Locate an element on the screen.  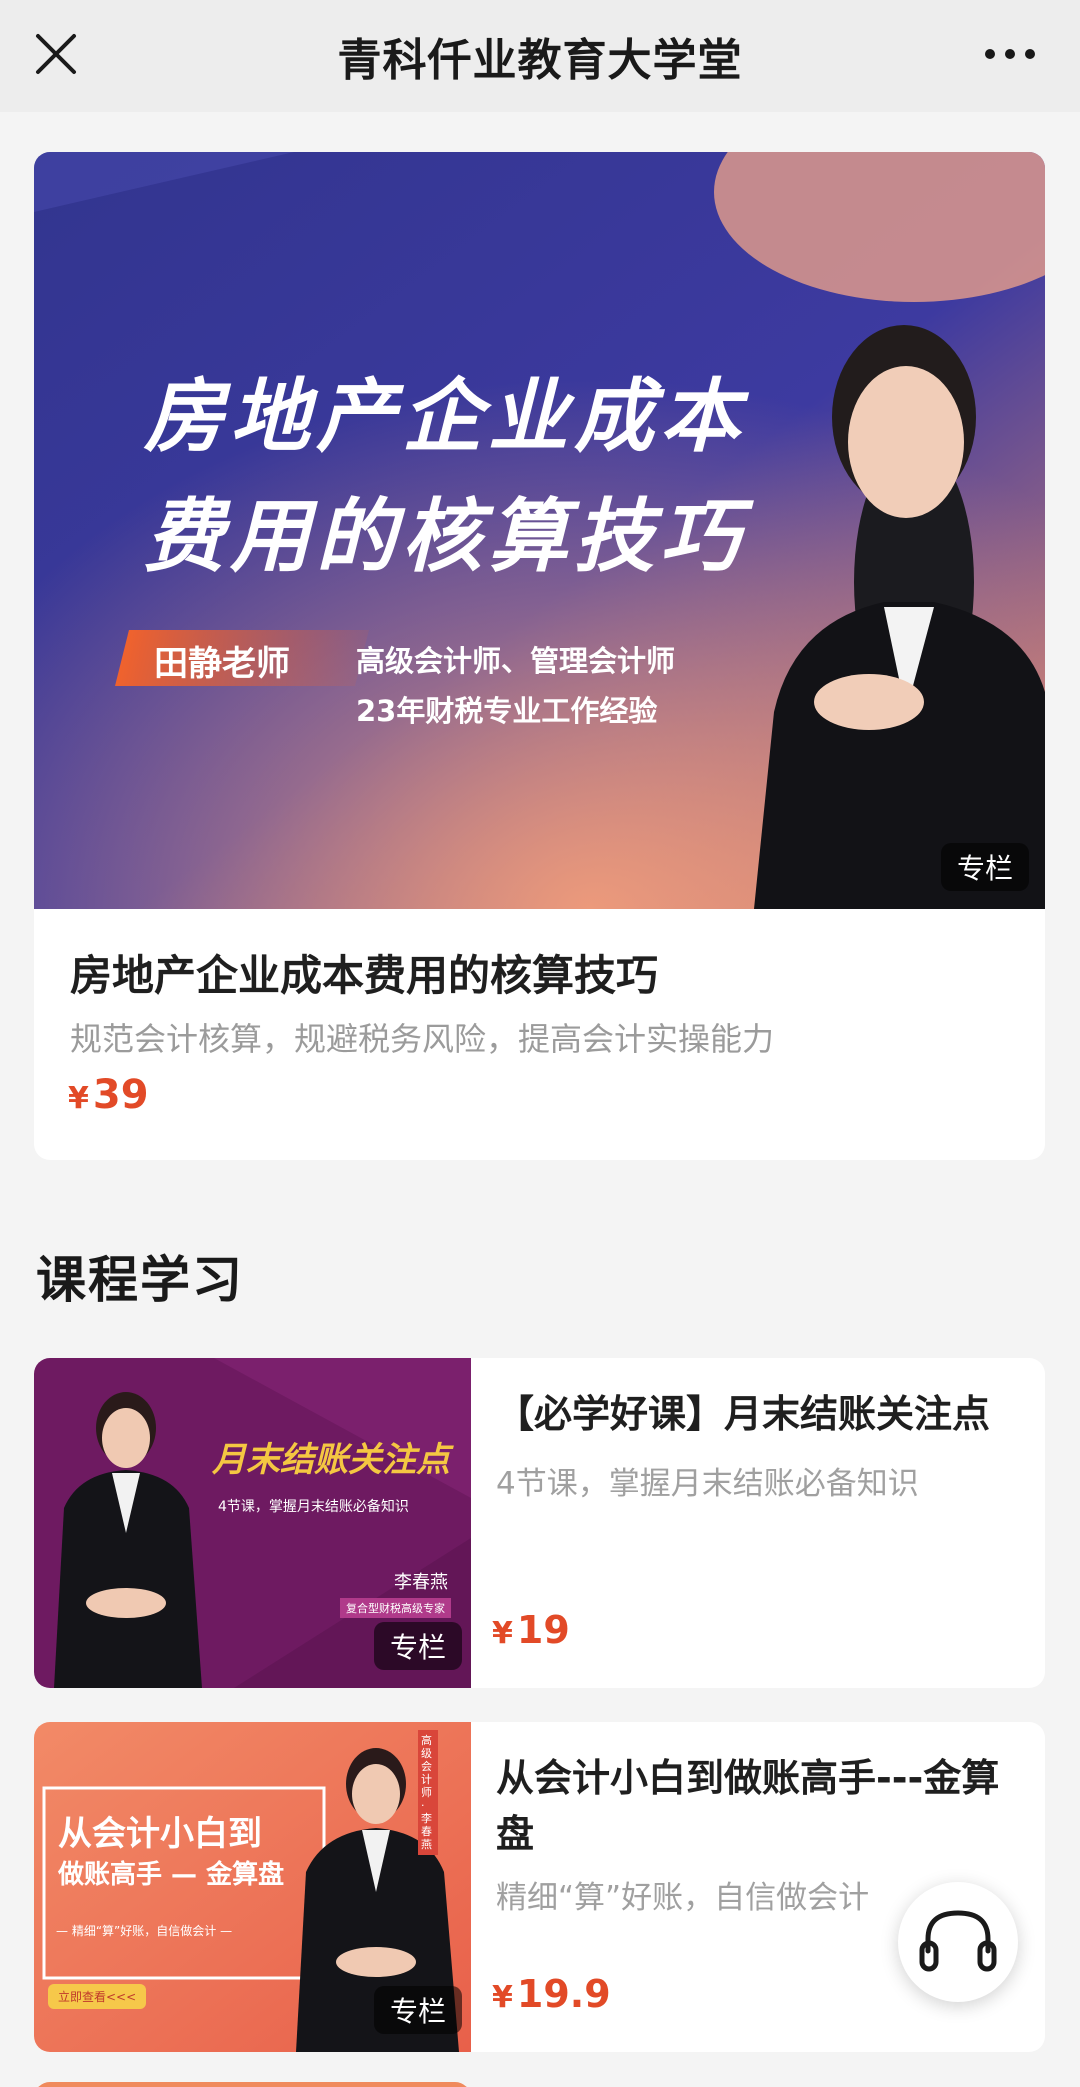
headset-icon is located at coordinates (958, 1941).